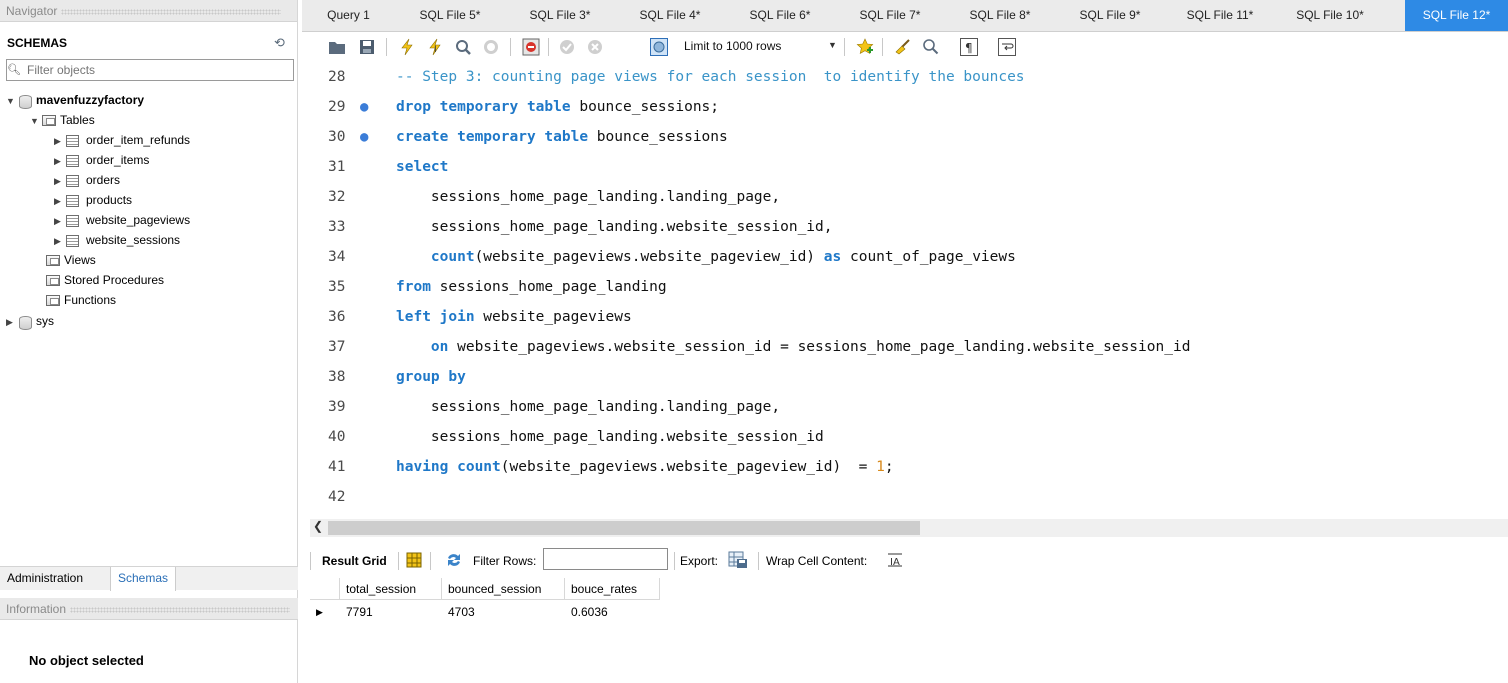  What do you see at coordinates (454, 560) in the screenshot?
I see `refresh-arrows-icon` at bounding box center [454, 560].